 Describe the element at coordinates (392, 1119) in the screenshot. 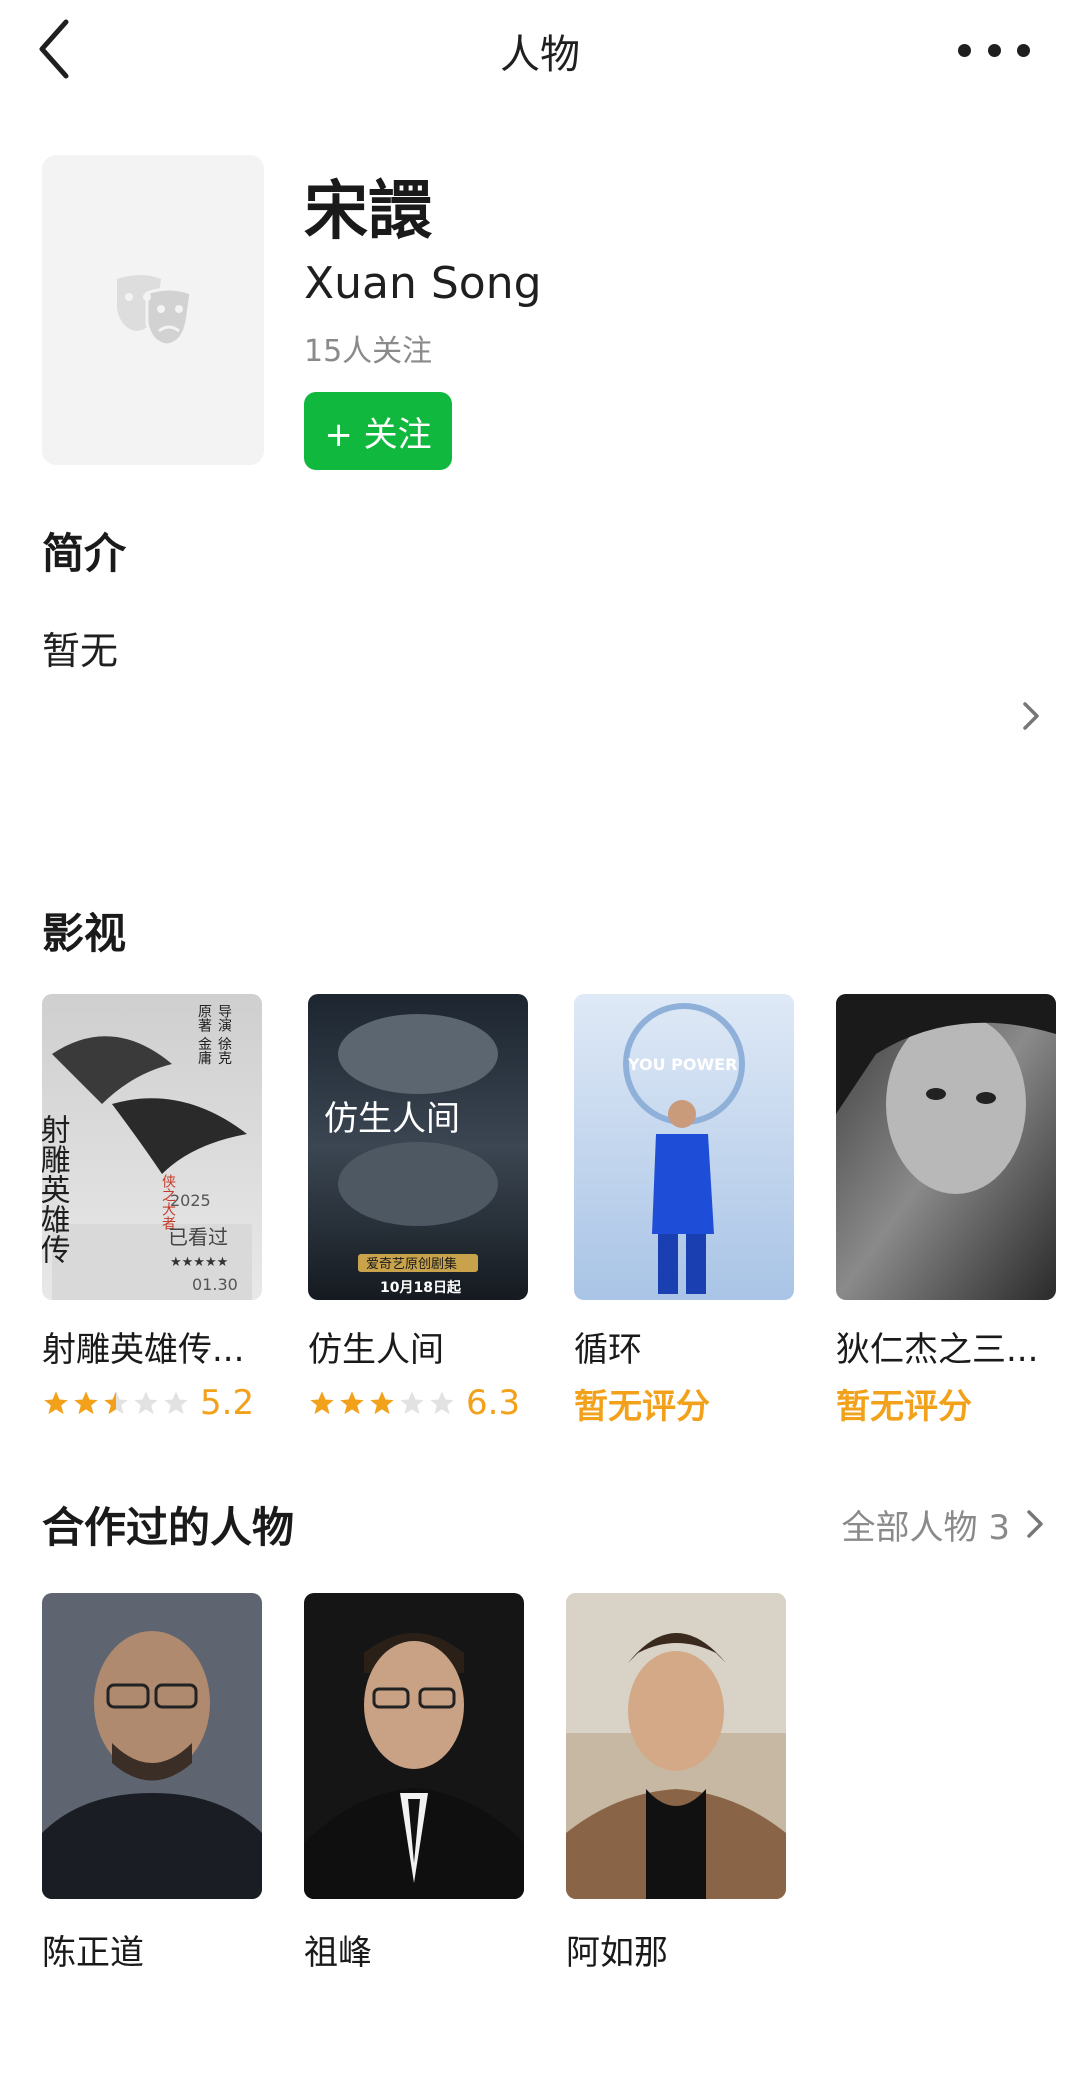

I see `poster-title-text: 仿生人间` at that location.